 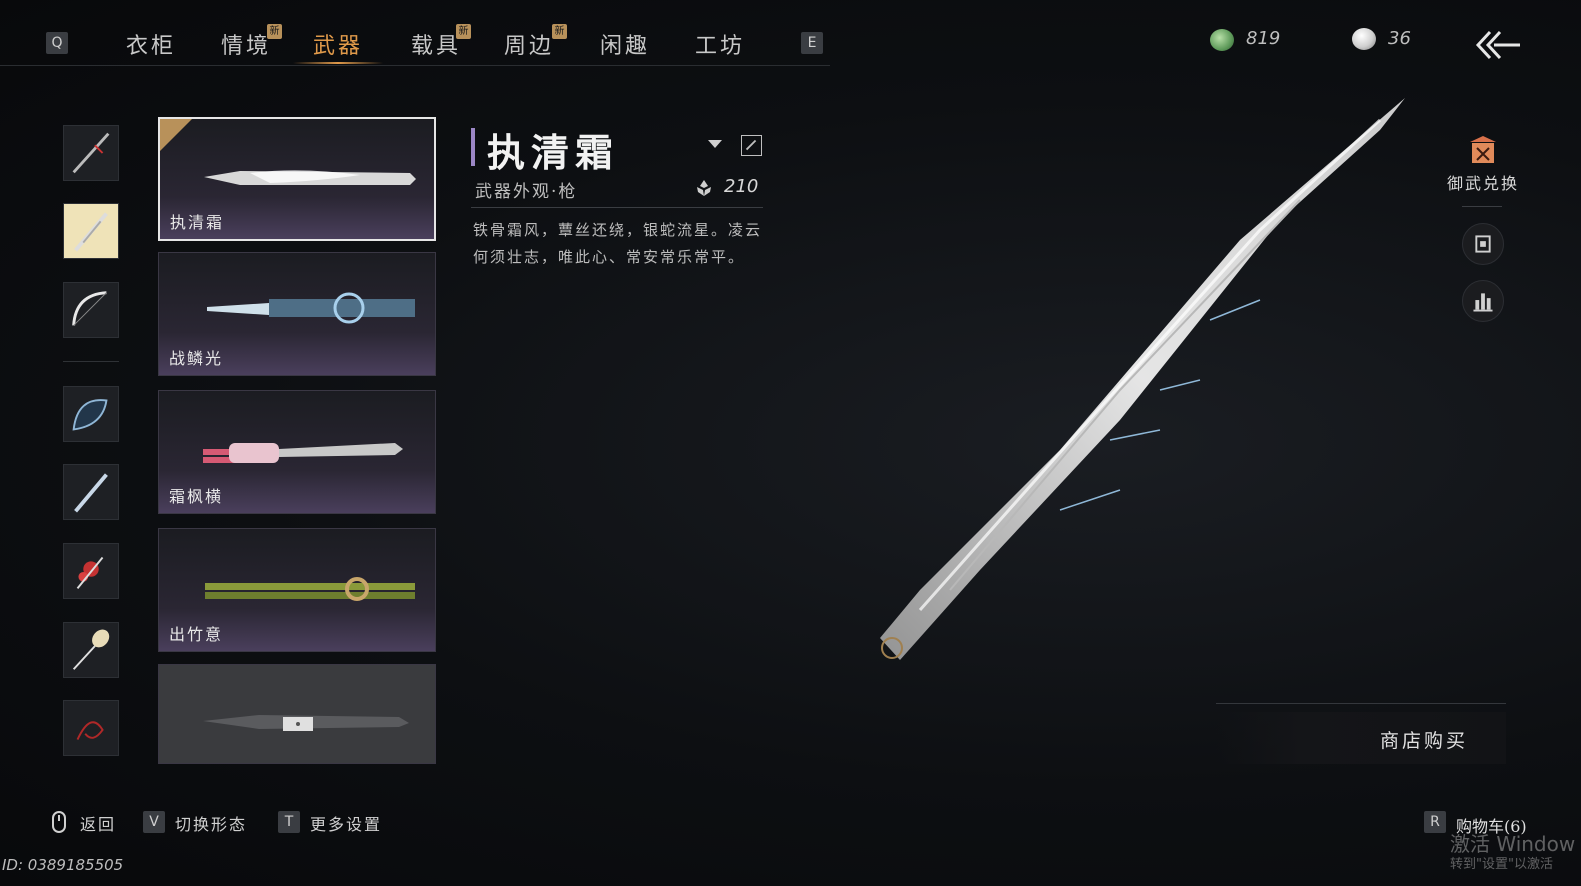 What do you see at coordinates (91, 310) in the screenshot?
I see `bow-category-icon` at bounding box center [91, 310].